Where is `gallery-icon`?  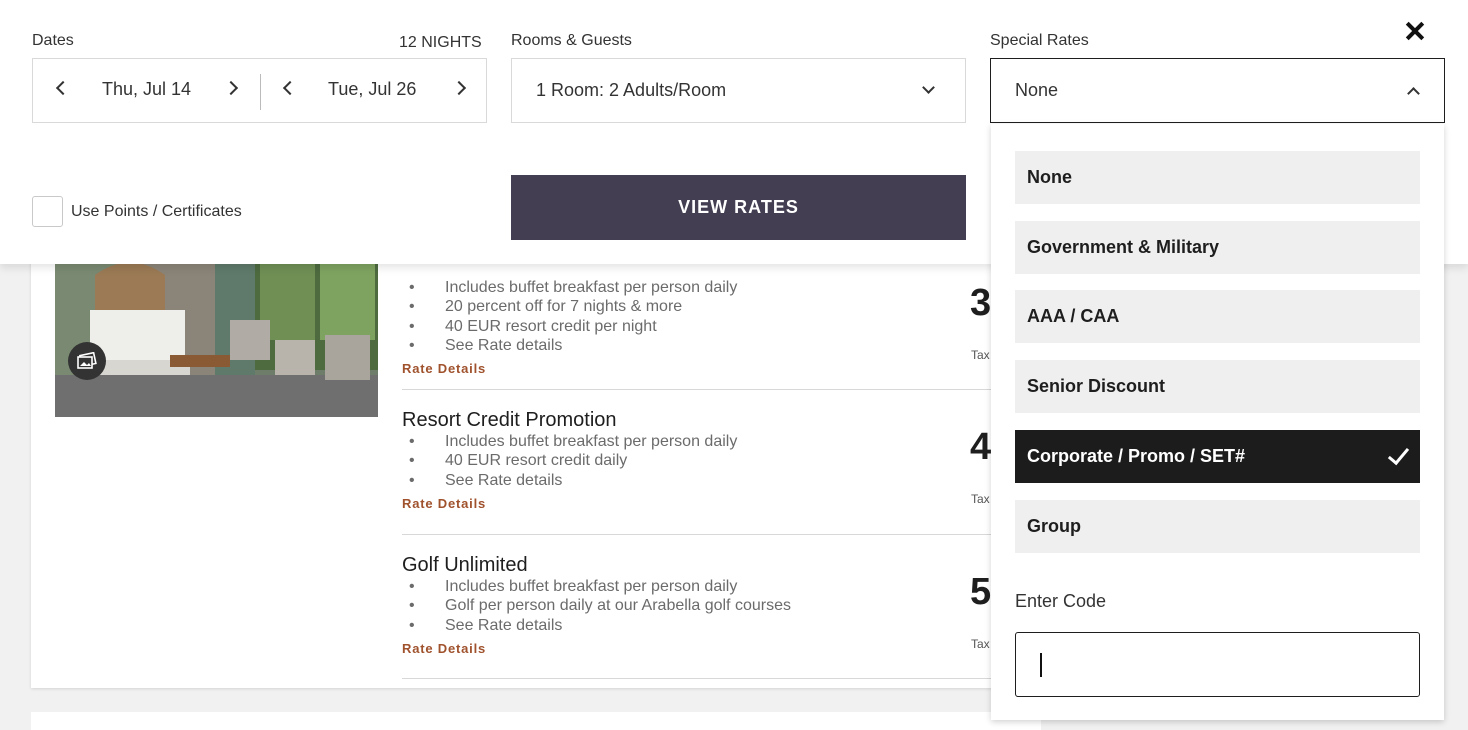
gallery-icon is located at coordinates (87, 361).